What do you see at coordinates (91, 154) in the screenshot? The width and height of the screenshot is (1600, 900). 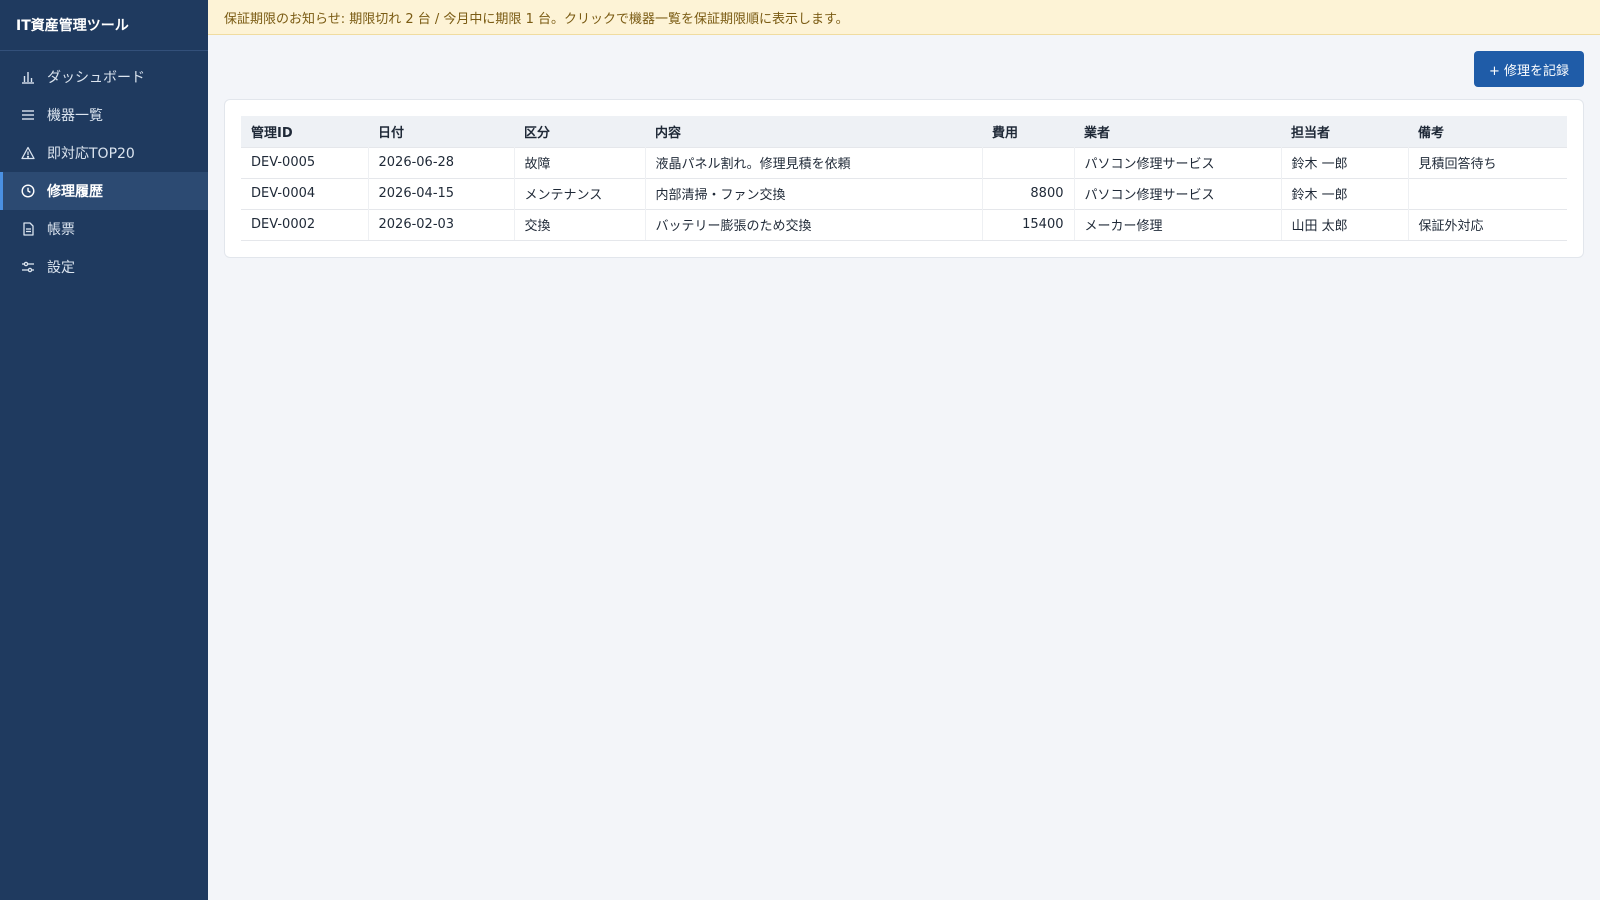 I see `sidebar-item-label: 即対応TOP20` at bounding box center [91, 154].